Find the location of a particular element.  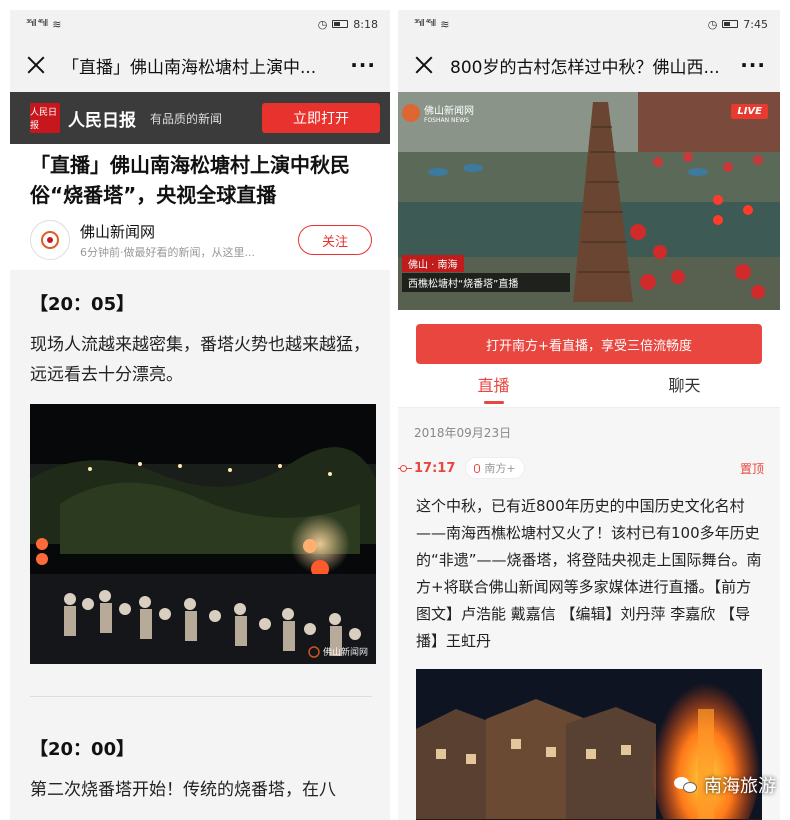

status-time: 8:18 is located at coordinates (365, 24).